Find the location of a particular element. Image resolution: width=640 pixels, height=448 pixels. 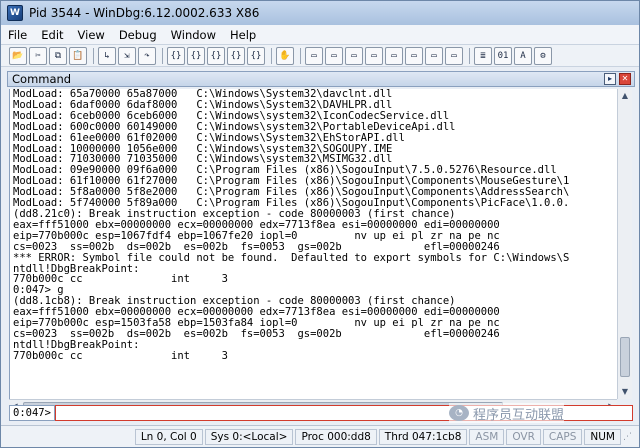

toolbar: 📂 ✂ ⧉ 📋 ↳ ⇲ ↷{}{}{}{}{} ✋ ▭ ▭ ▭ ▭ ▭ ▭ ▭ ▭ ≣ 01 A ⚙ is located at coordinates (320, 56).